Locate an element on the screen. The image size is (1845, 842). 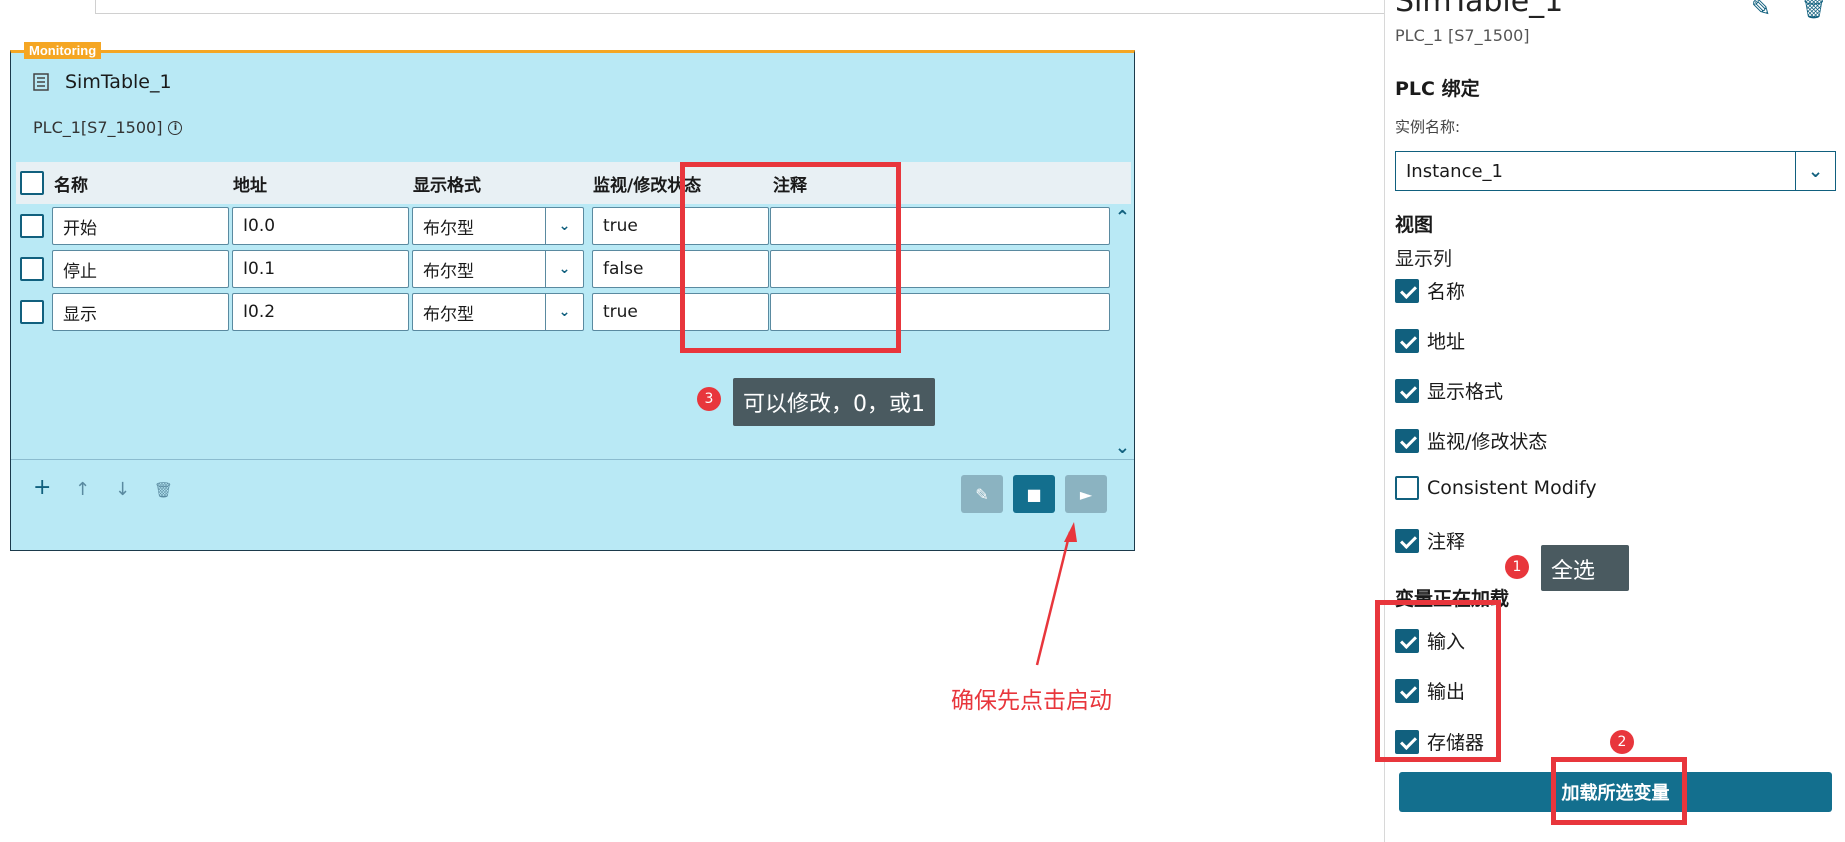
instance-select: Instance_1 ⌄ is located at coordinates (1615, 171).